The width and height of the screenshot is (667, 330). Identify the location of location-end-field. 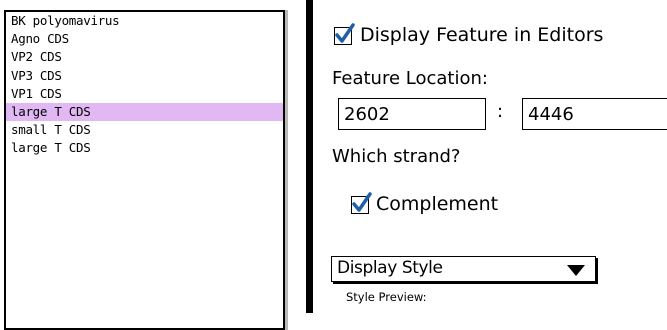
(594, 114).